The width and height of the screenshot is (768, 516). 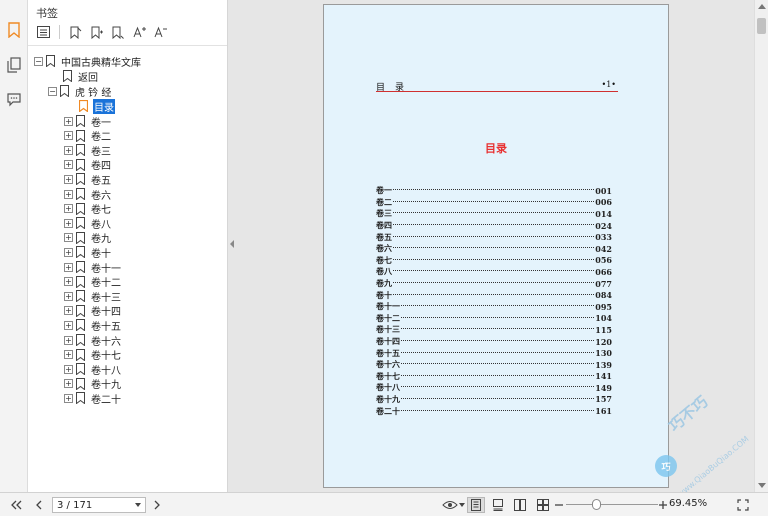 I want to click on tree-node-chapter: + 卷五, so click(x=88, y=179).